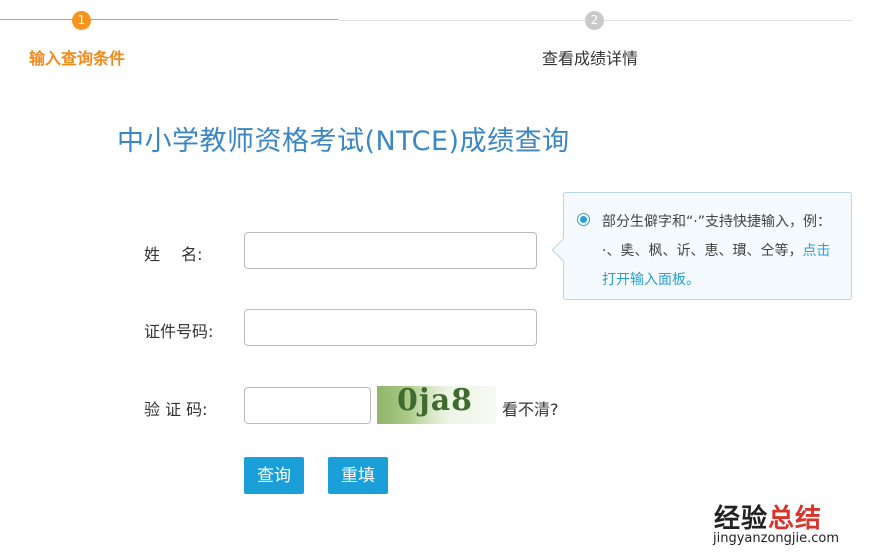  Describe the element at coordinates (390, 250) in the screenshot. I see `name-input` at that location.